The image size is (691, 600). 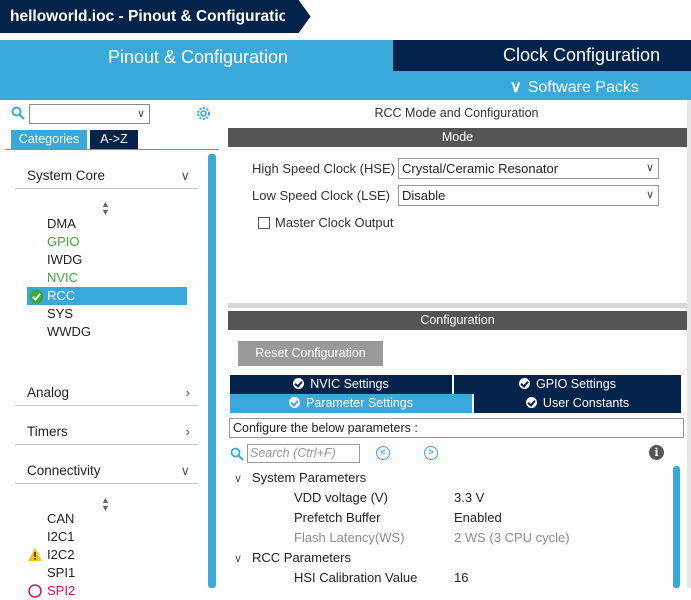 What do you see at coordinates (61, 591) in the screenshot?
I see `list-item-spi2: SPI2` at bounding box center [61, 591].